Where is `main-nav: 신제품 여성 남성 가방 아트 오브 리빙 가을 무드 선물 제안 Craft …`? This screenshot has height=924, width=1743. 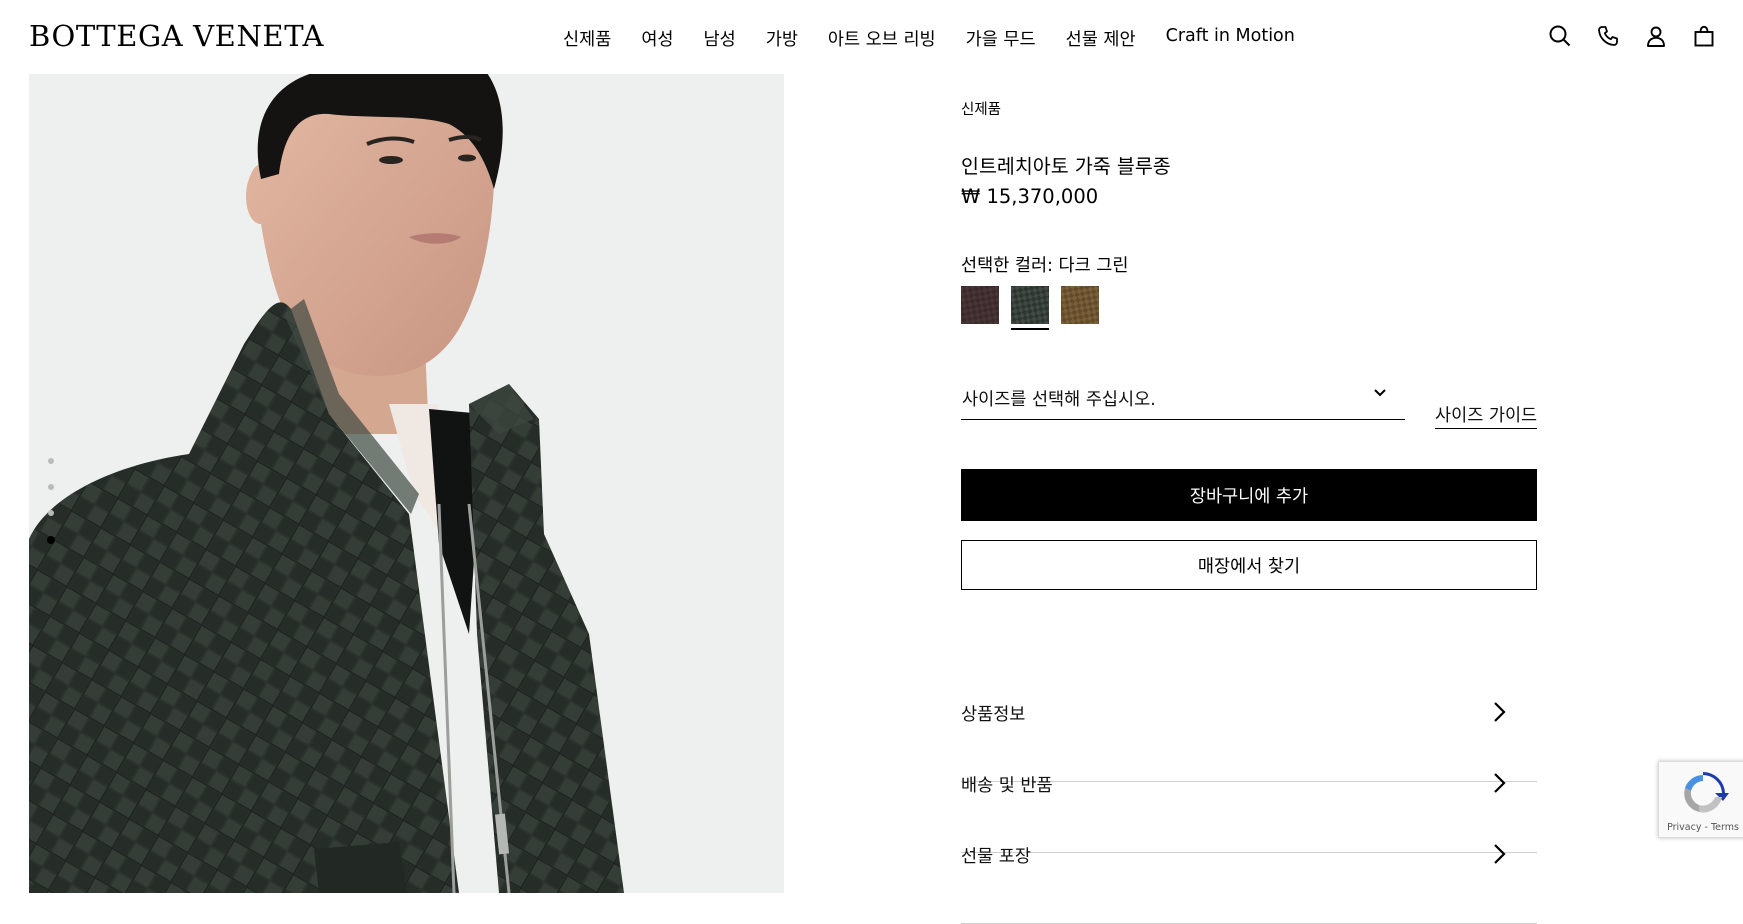 main-nav: 신제품 여성 남성 가방 아트 오브 리빙 가을 무드 선물 제안 Craft … is located at coordinates (929, 38).